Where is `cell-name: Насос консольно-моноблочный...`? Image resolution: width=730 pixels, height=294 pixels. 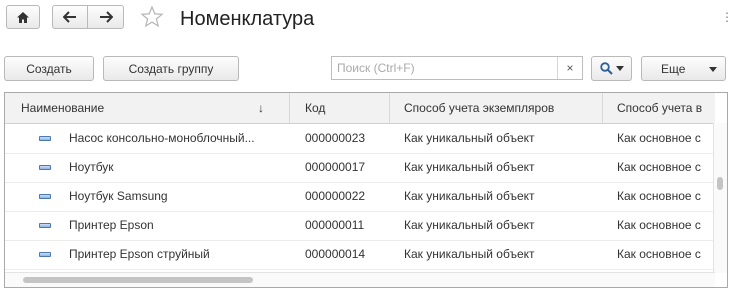
cell-name: Насос консольно-моноблочный... is located at coordinates (162, 138).